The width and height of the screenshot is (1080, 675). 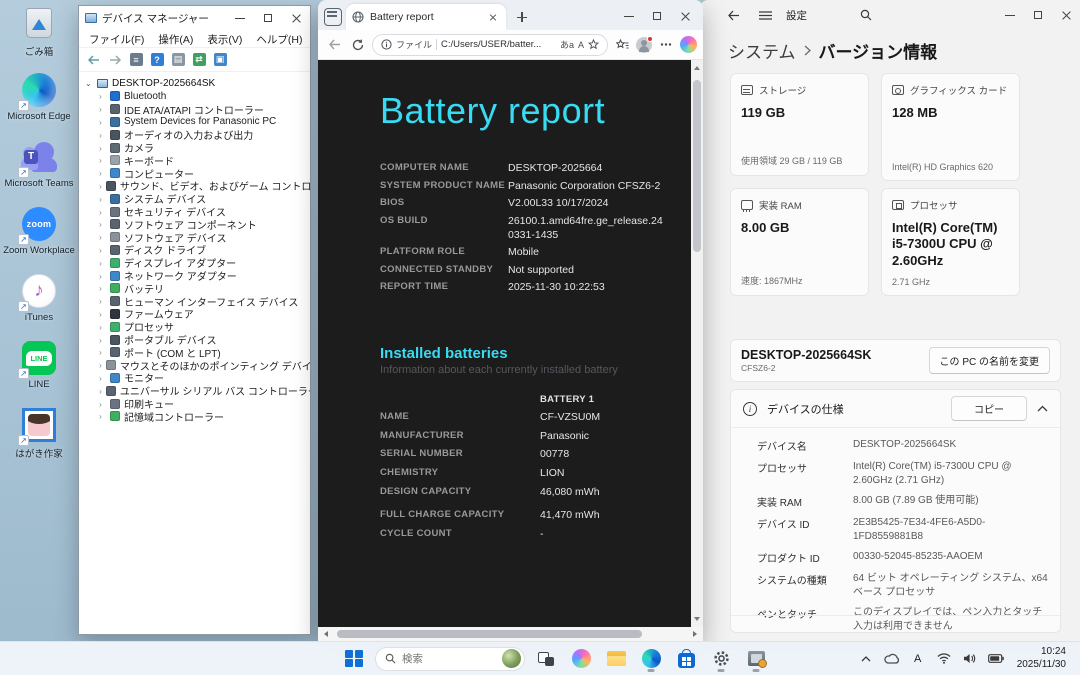 I want to click on search-highlight-image, so click(x=511, y=658).